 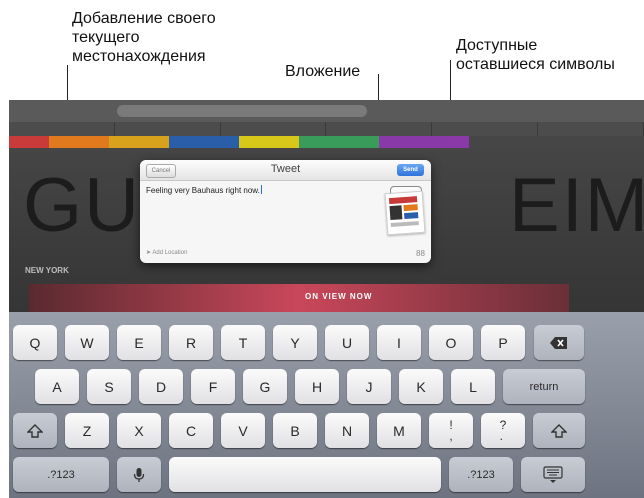 I want to click on key-p: P, so click(x=503, y=342).